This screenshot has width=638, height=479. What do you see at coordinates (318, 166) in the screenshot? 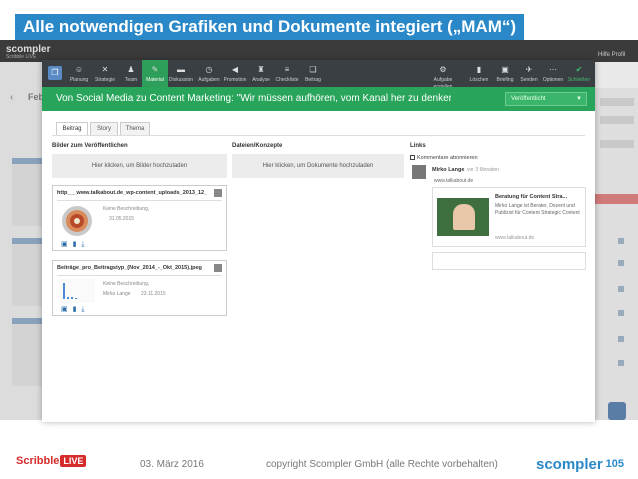
I see `document-upload-zone: Hier klicken, um Dokumente hochzuladen` at bounding box center [318, 166].